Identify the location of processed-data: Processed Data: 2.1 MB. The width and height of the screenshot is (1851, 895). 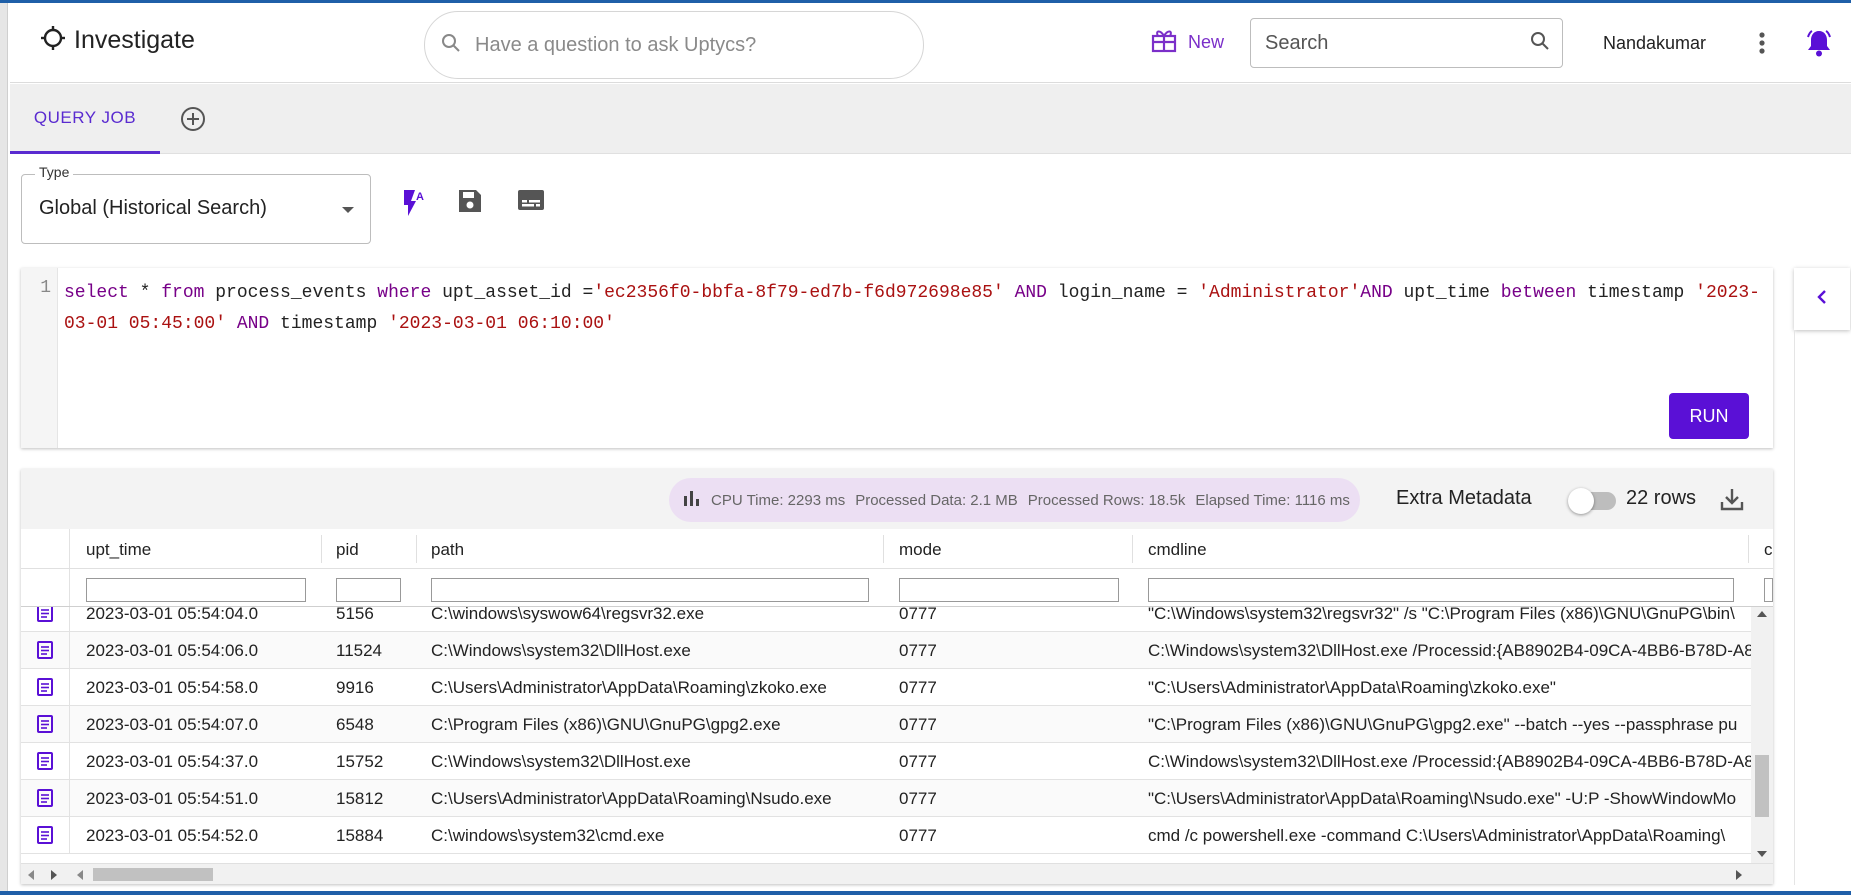
(936, 500).